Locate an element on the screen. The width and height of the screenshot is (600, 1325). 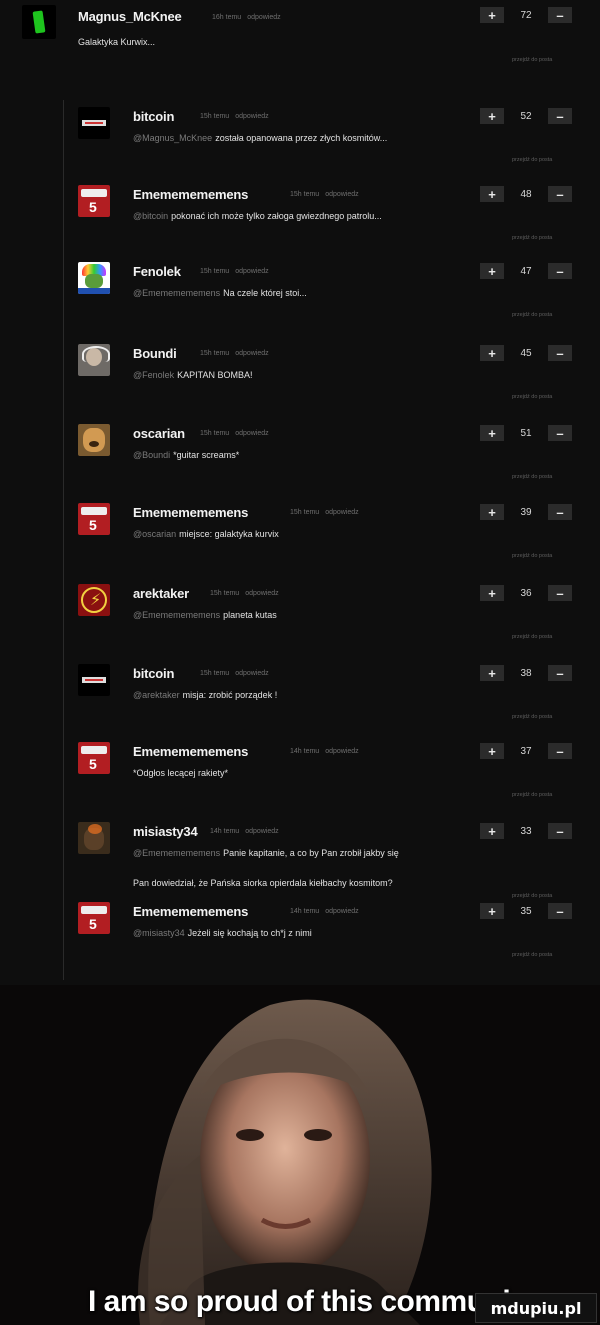
dog-avatar is located at coordinates (94, 440).